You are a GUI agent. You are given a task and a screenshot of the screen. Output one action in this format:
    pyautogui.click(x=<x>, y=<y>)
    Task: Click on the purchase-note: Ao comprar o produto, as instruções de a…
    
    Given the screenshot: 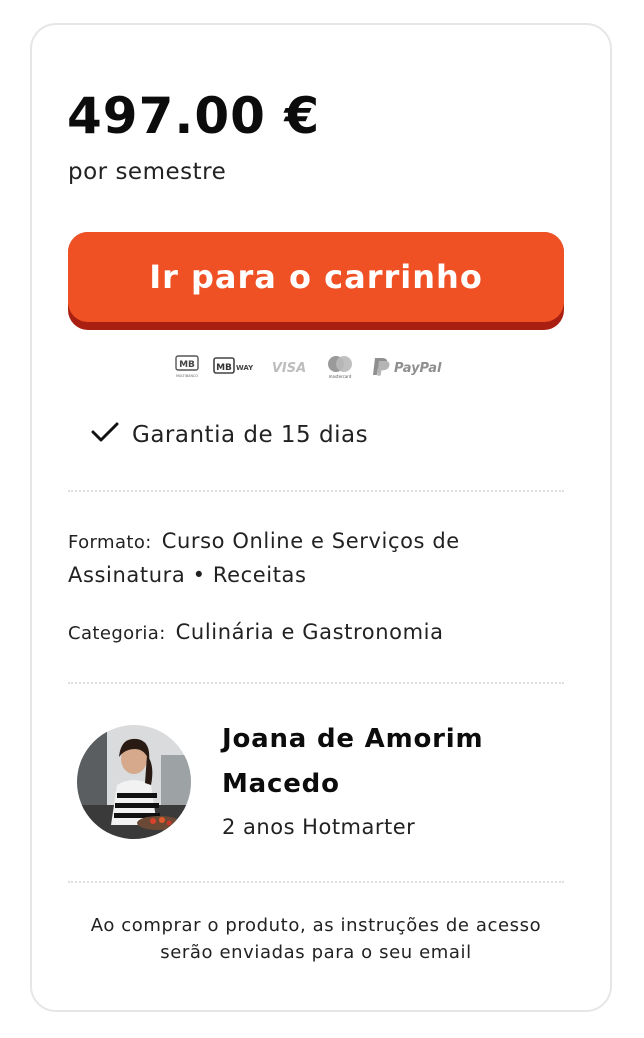 What is the action you would take?
    pyautogui.click(x=316, y=939)
    